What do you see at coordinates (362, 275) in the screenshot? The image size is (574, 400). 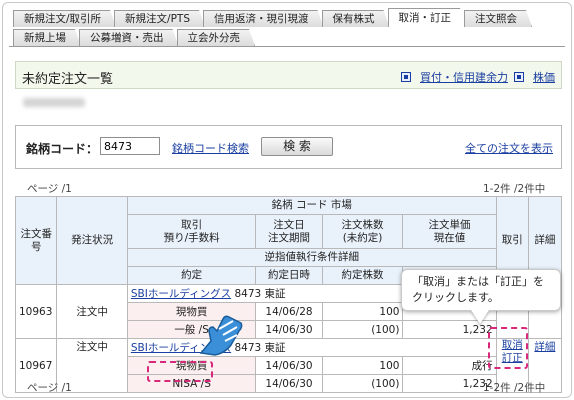 I see `col-exec-qty: 約定株数` at bounding box center [362, 275].